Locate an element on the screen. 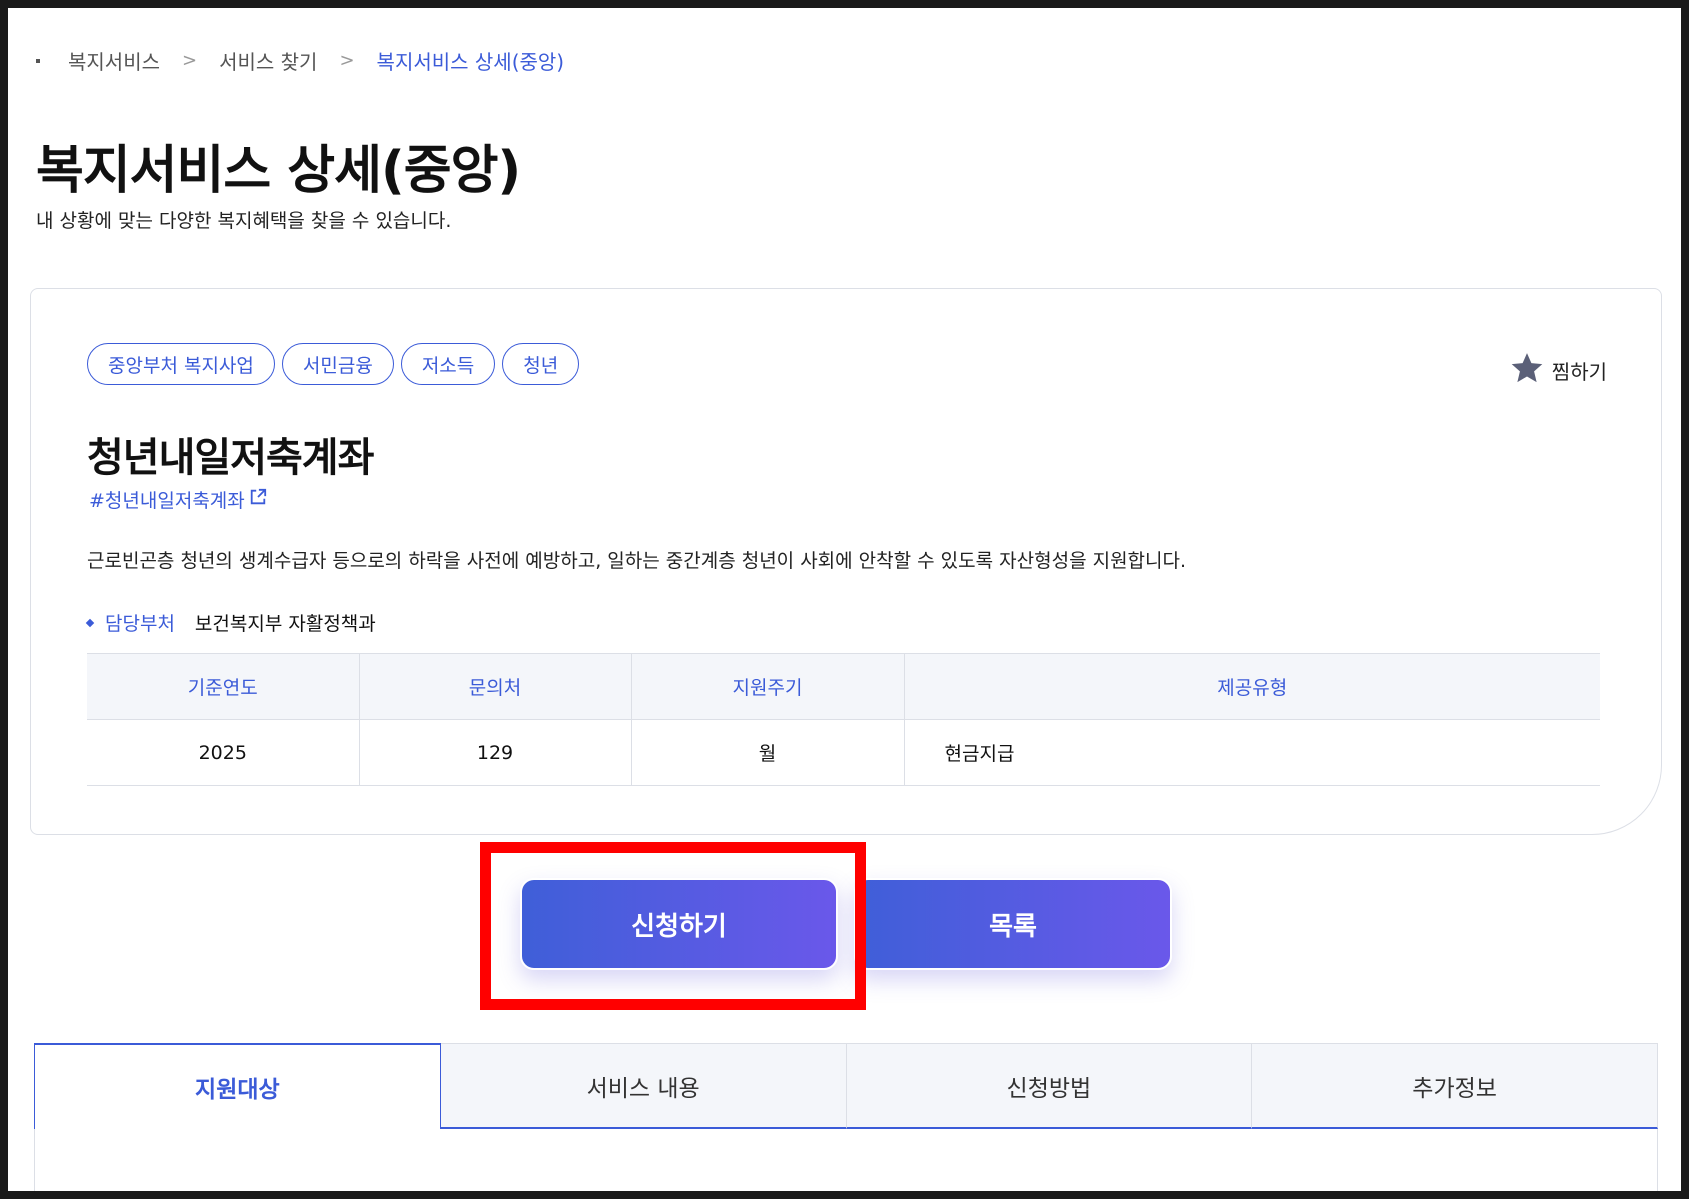 Image resolution: width=1689 pixels, height=1199 pixels. breadcrumb: 복지서비스 > 서비스 찾기 > 복지서비스 상세(중앙) is located at coordinates (300, 60).